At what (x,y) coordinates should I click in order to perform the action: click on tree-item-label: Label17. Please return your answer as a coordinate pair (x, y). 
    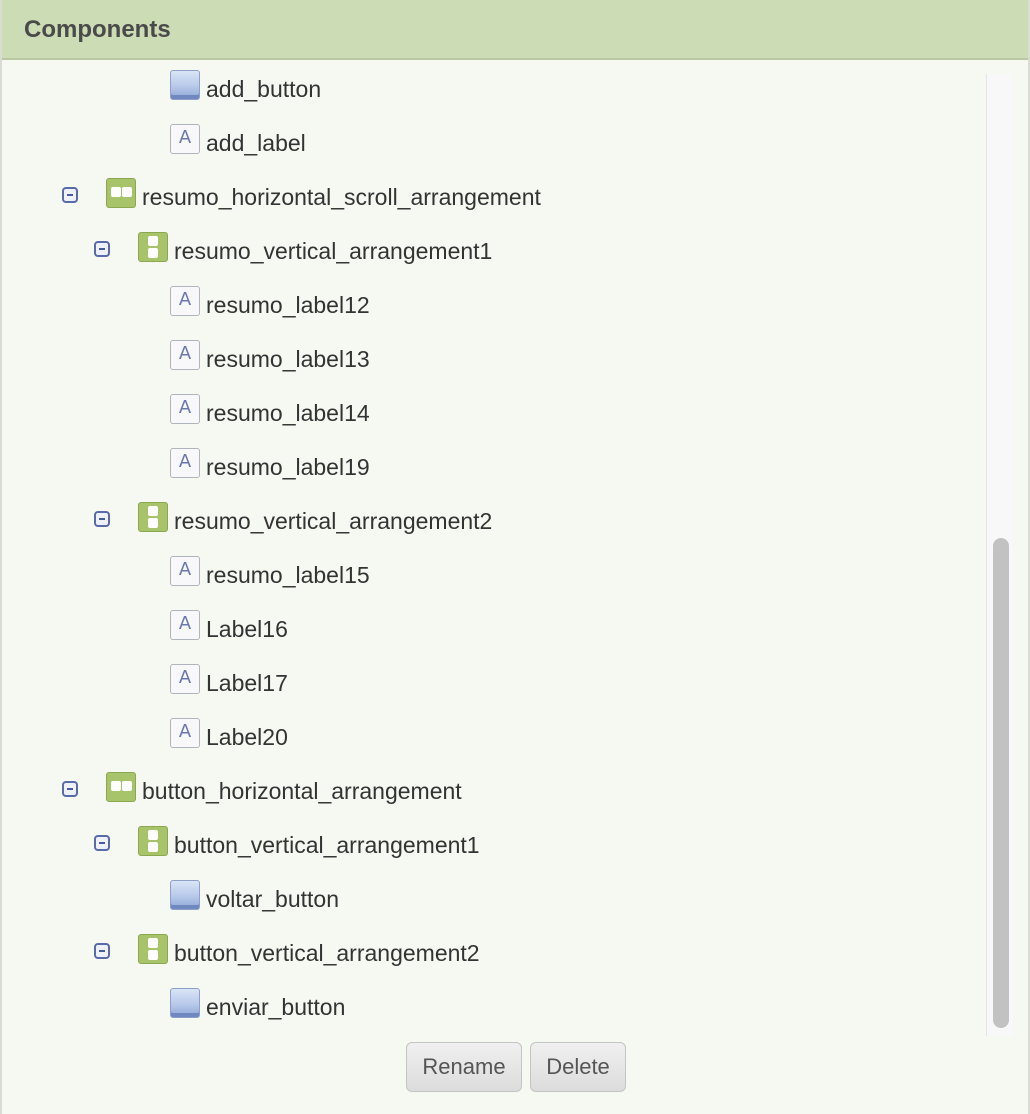
    Looking at the image, I should click on (247, 683).